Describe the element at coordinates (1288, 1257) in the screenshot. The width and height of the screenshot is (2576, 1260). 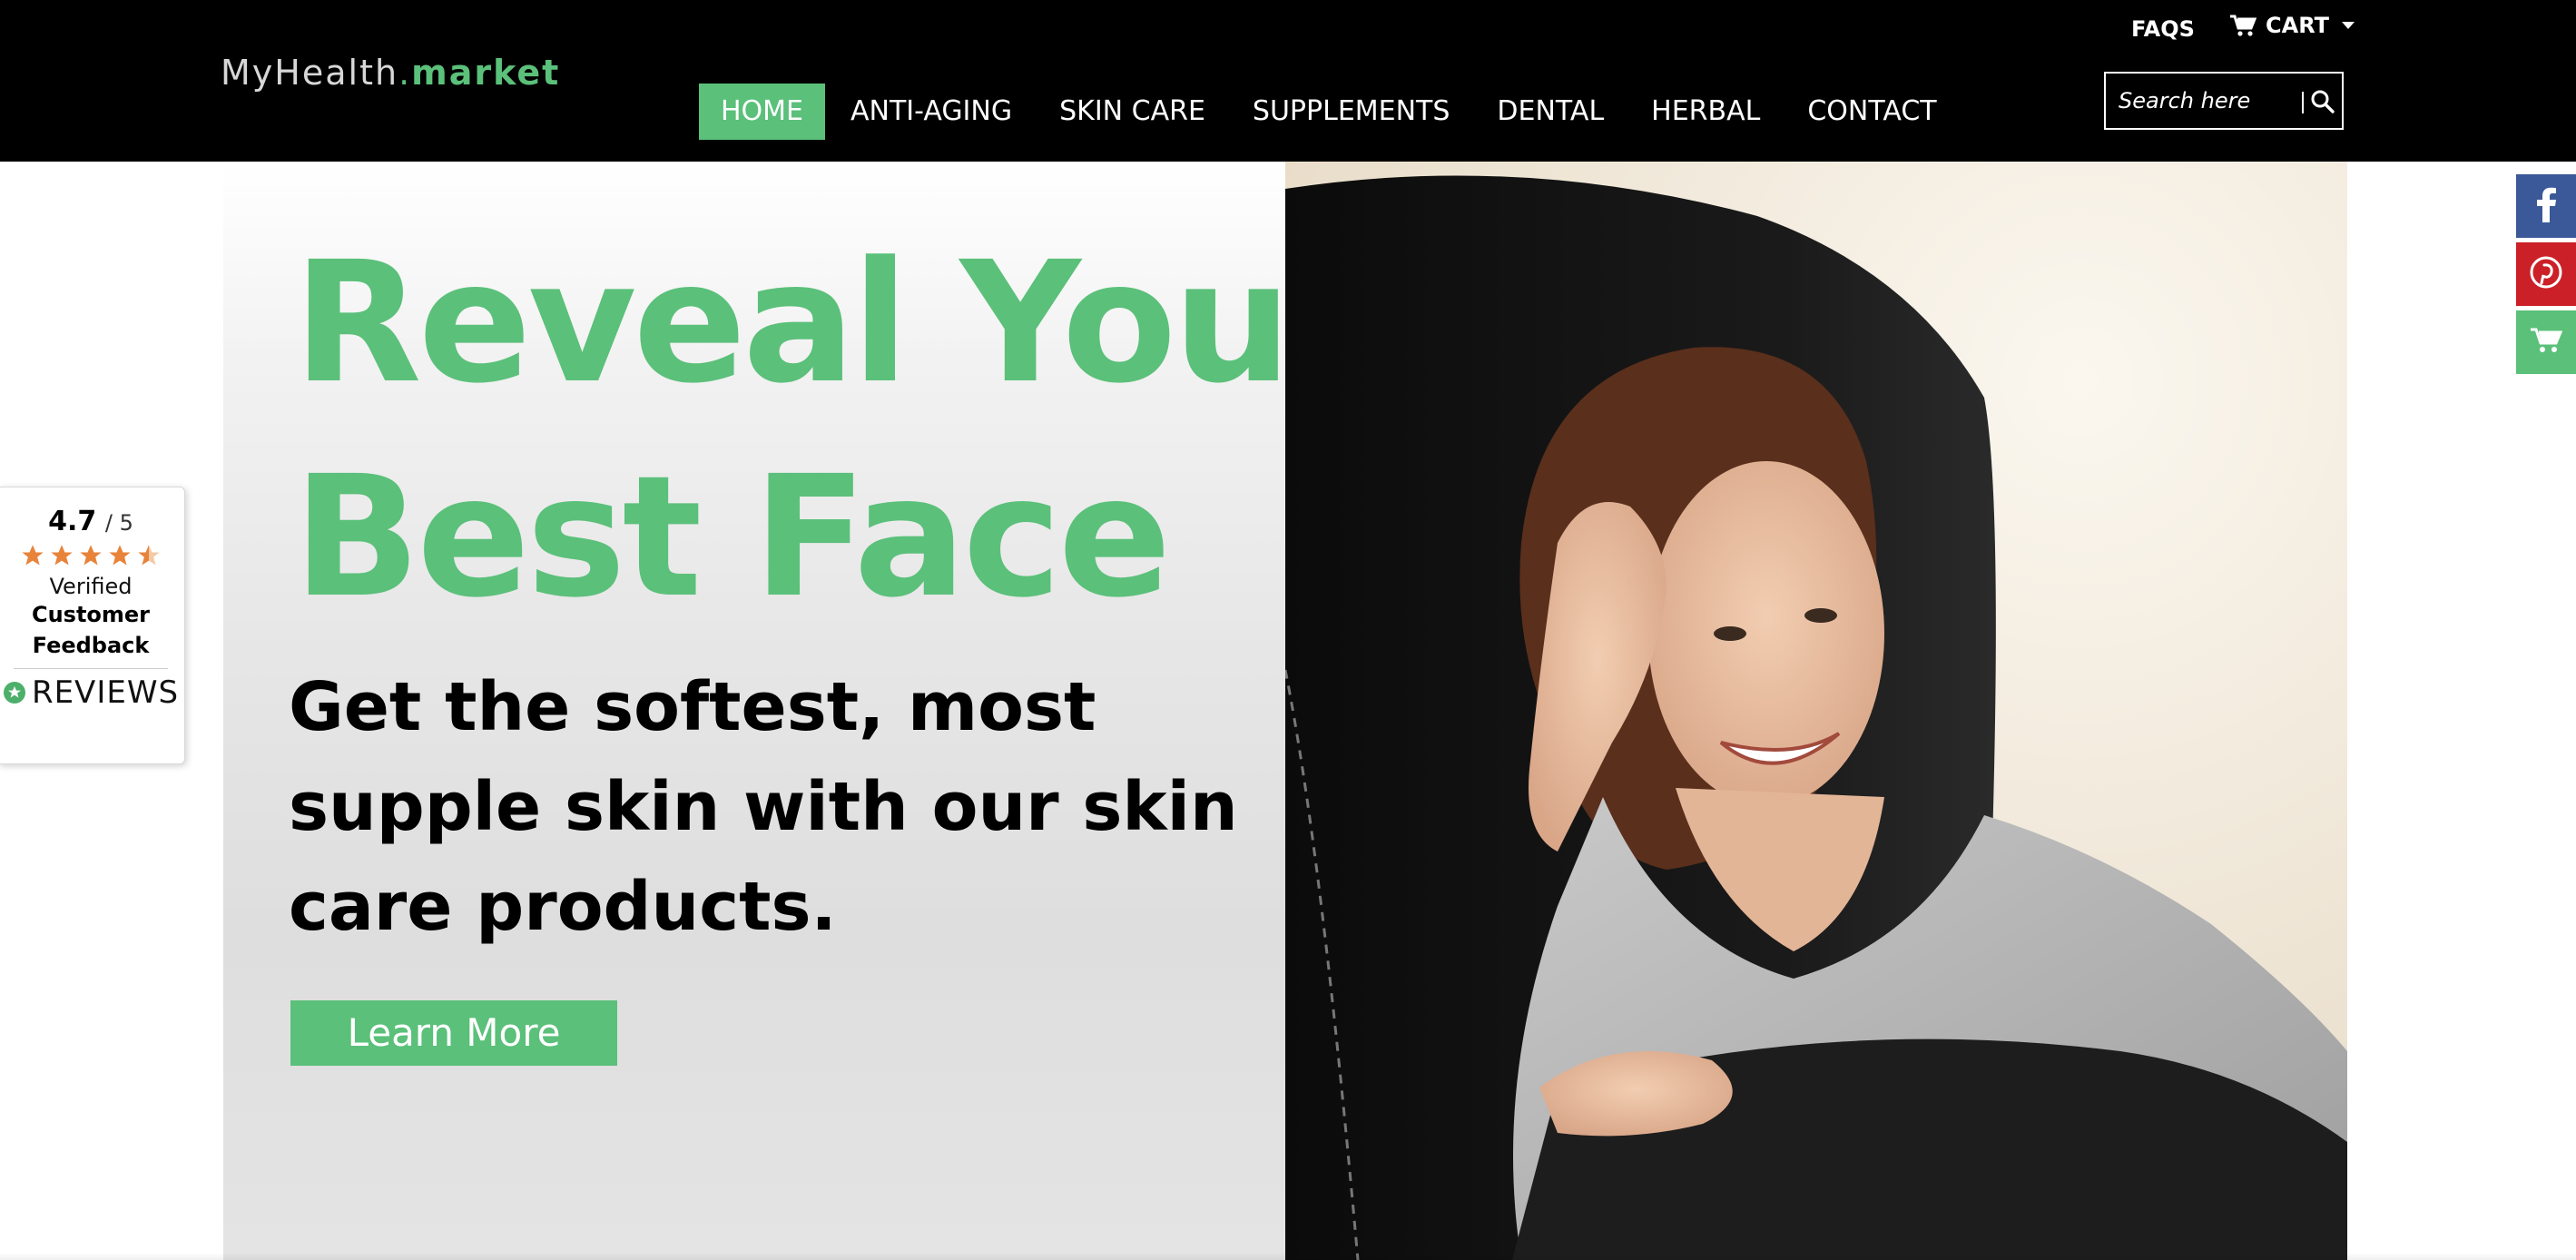
I see `page-bottom-shadow` at that location.